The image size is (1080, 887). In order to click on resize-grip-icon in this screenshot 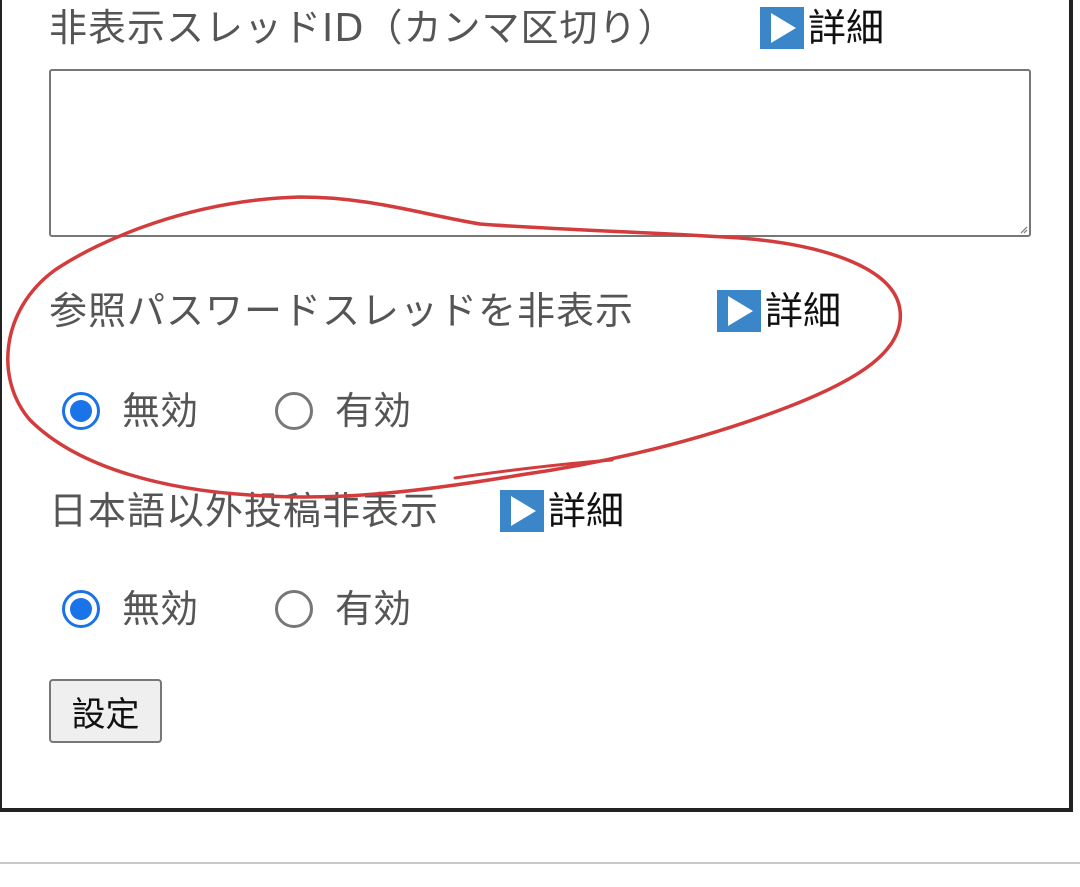, I will do `click(1023, 229)`.